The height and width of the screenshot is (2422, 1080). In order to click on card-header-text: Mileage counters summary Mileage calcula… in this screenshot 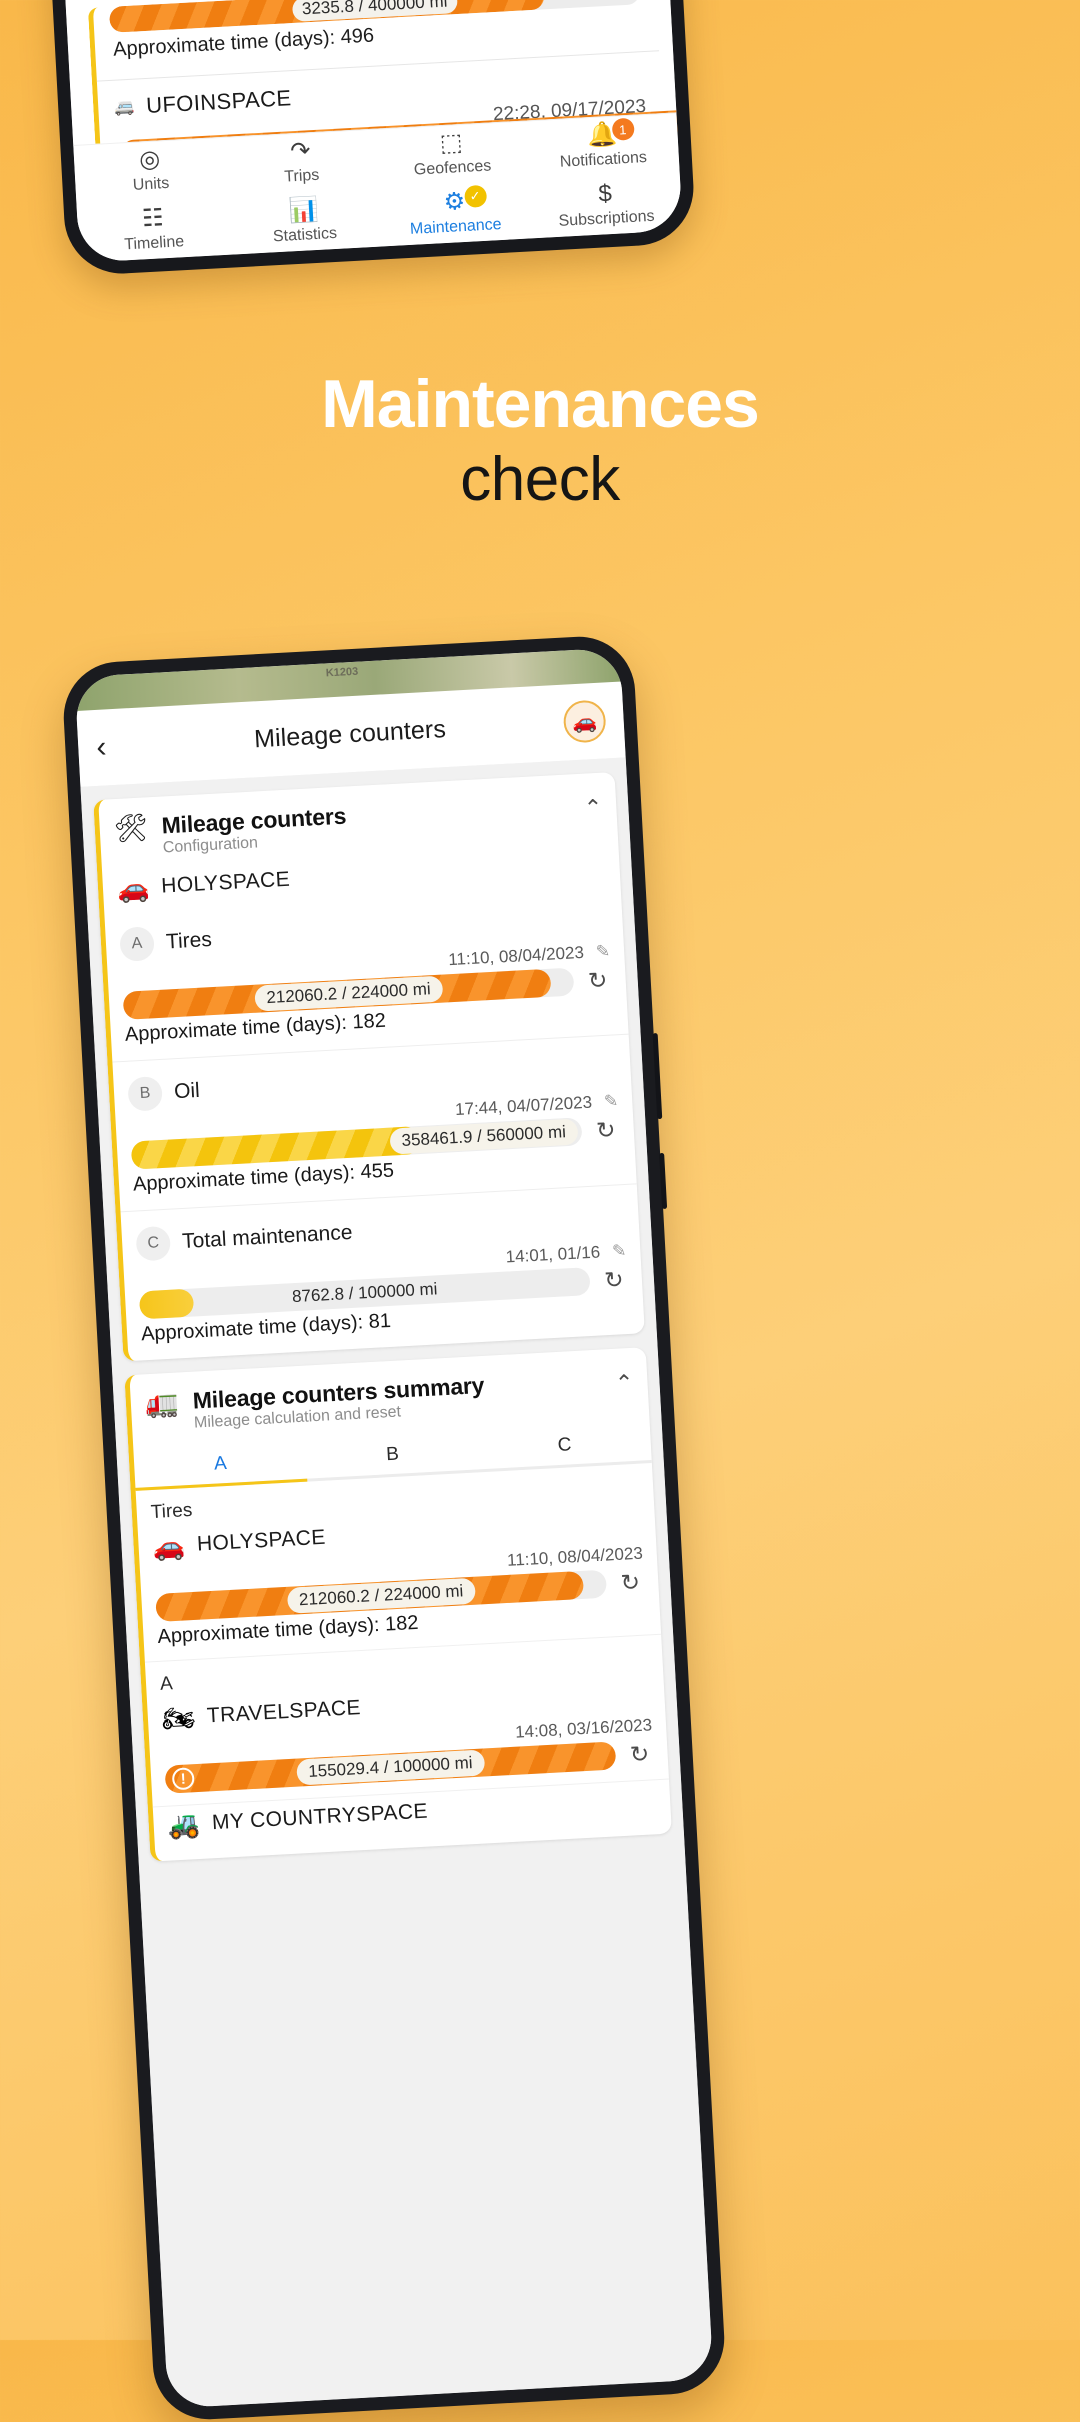, I will do `click(397, 1399)`.